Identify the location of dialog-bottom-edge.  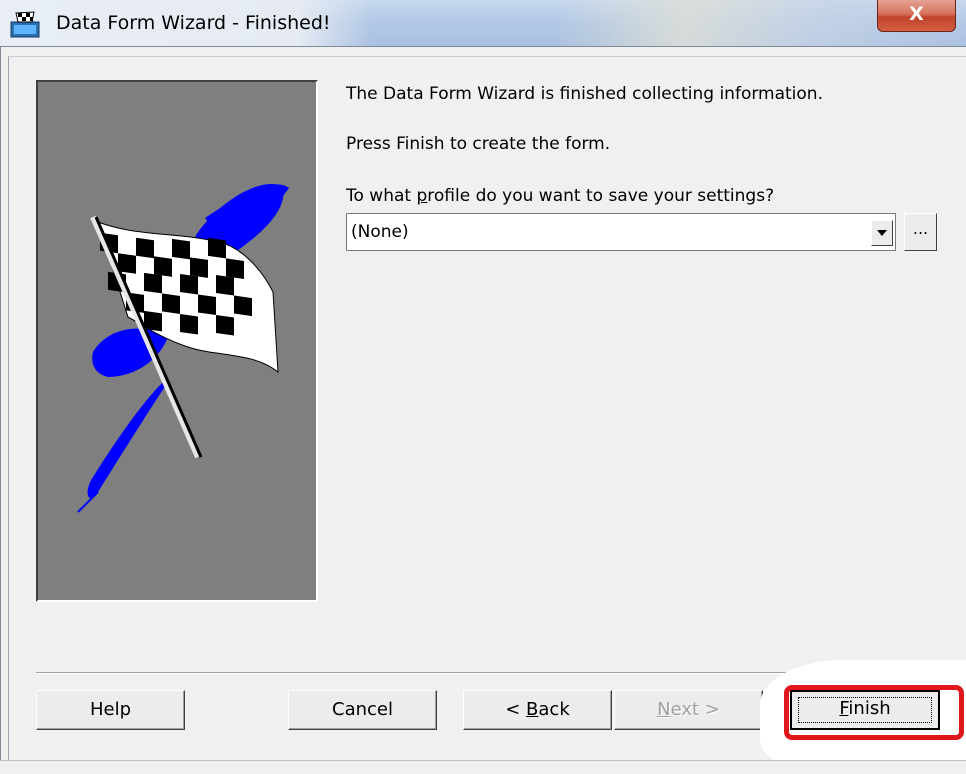
(483, 767).